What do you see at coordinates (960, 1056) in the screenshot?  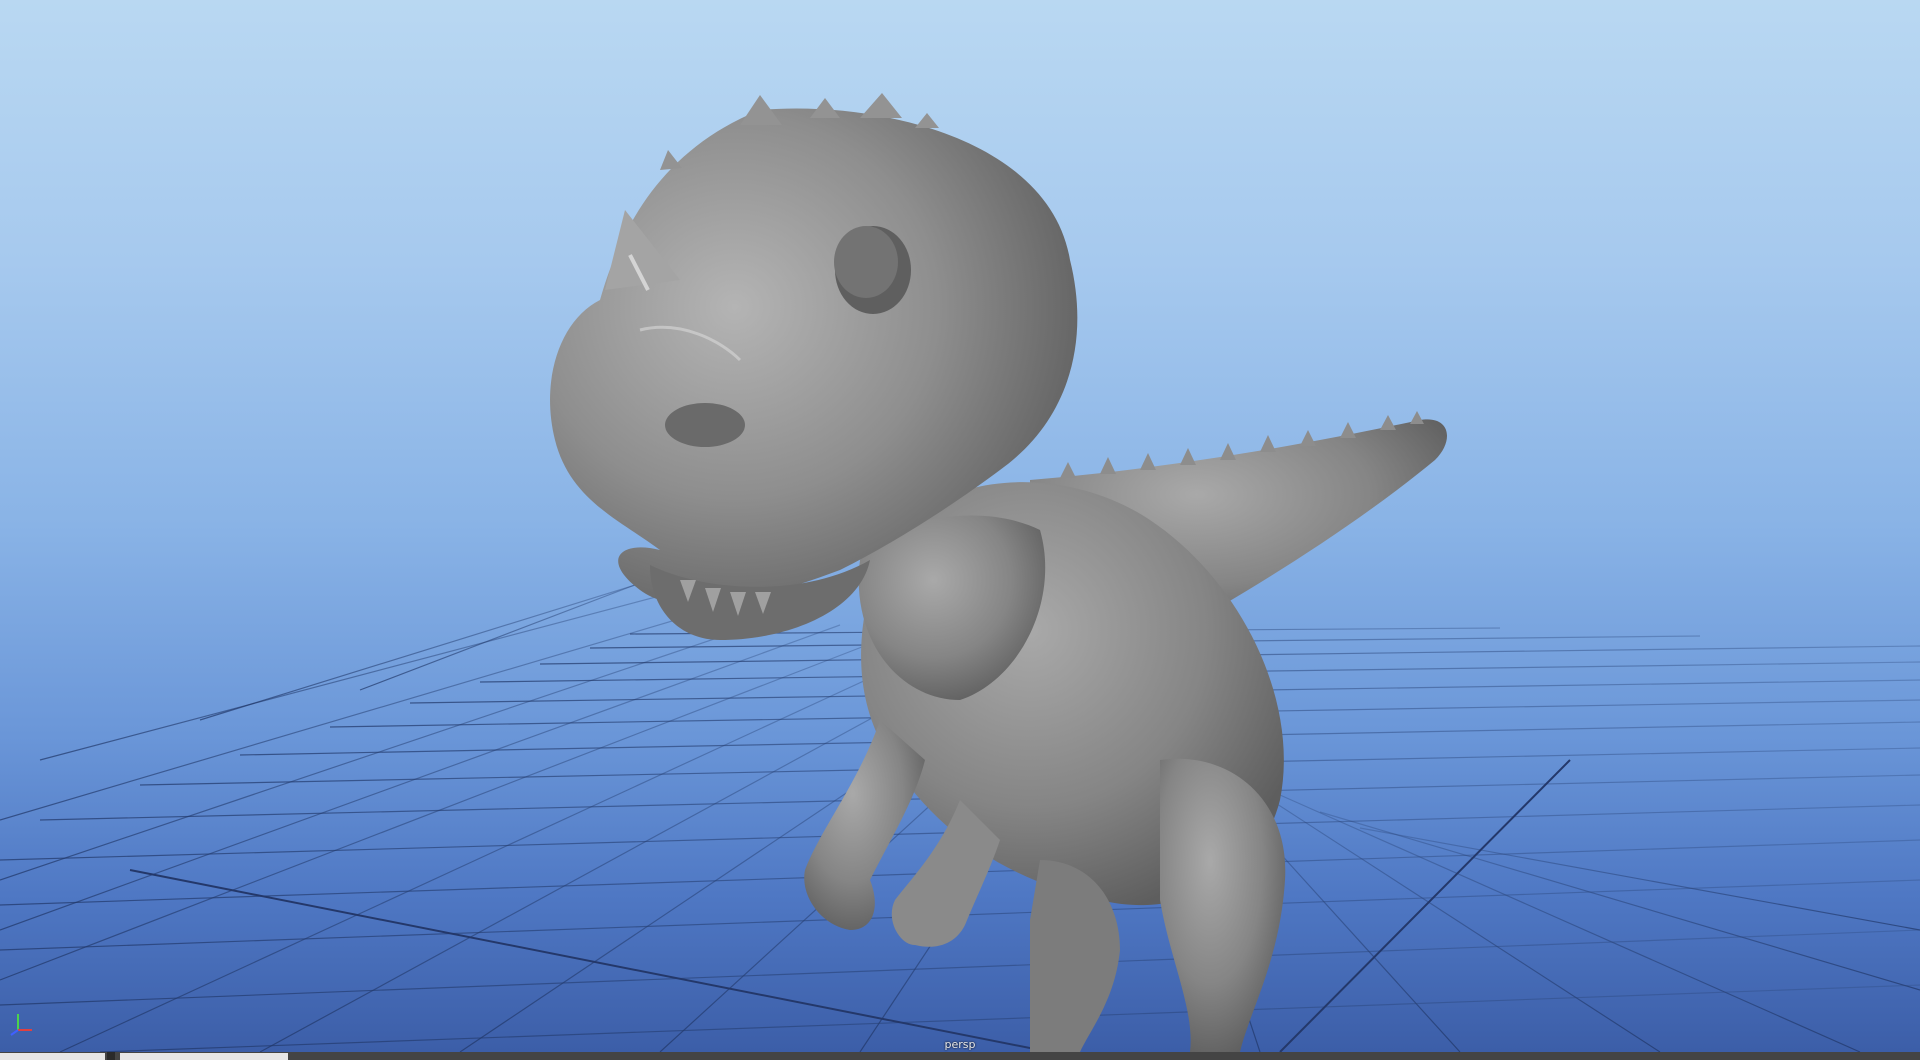 I see `bottom-toolbar` at bounding box center [960, 1056].